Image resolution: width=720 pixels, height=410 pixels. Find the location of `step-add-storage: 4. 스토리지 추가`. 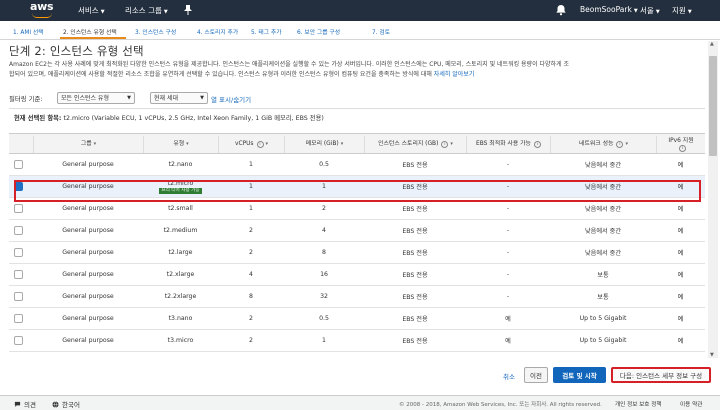

step-add-storage: 4. 스토리지 추가 is located at coordinates (217, 31).